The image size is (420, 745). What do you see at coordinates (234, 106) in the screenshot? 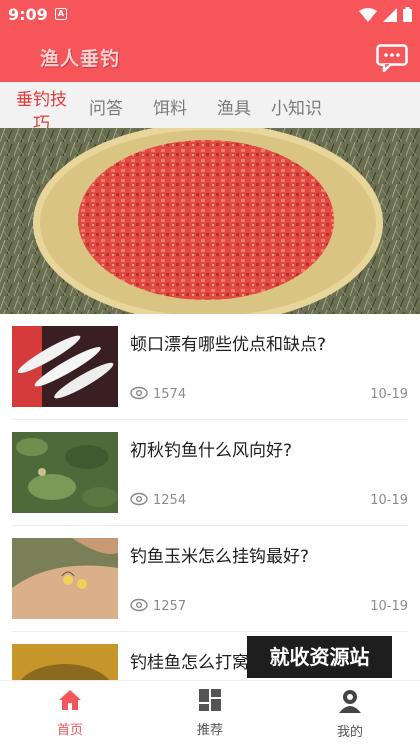
I see `tab-tackle: 渔具` at bounding box center [234, 106].